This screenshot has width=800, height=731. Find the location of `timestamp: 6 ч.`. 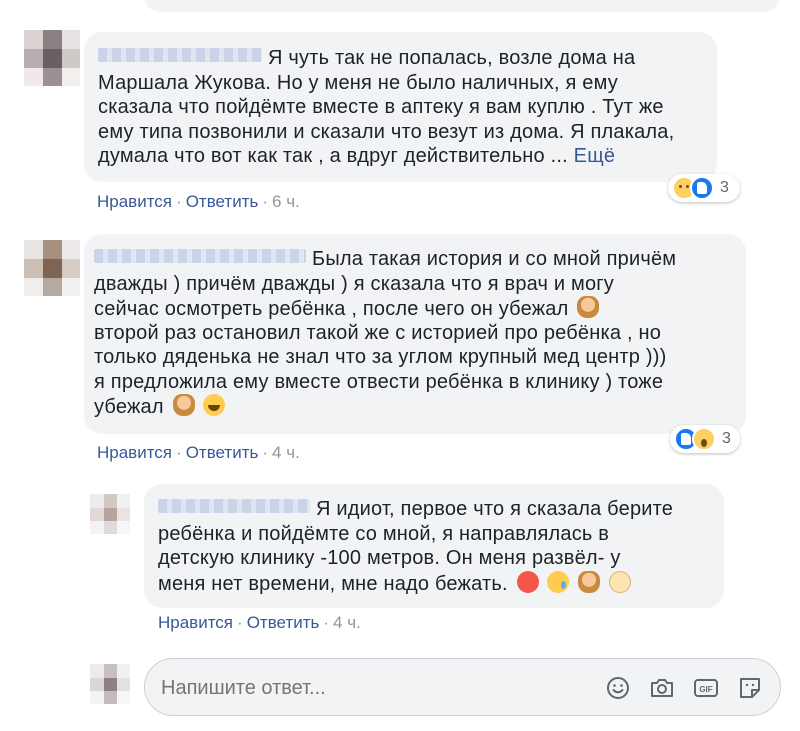

timestamp: 6 ч. is located at coordinates (286, 201).